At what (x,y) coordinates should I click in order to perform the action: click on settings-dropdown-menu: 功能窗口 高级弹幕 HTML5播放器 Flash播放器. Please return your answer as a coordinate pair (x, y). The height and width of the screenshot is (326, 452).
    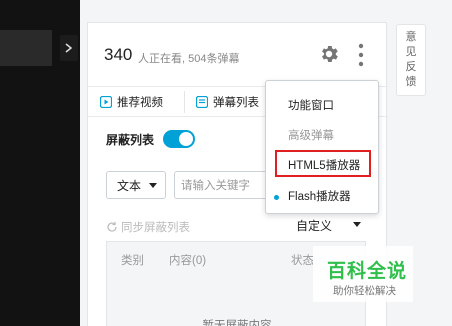
    Looking at the image, I should click on (322, 147).